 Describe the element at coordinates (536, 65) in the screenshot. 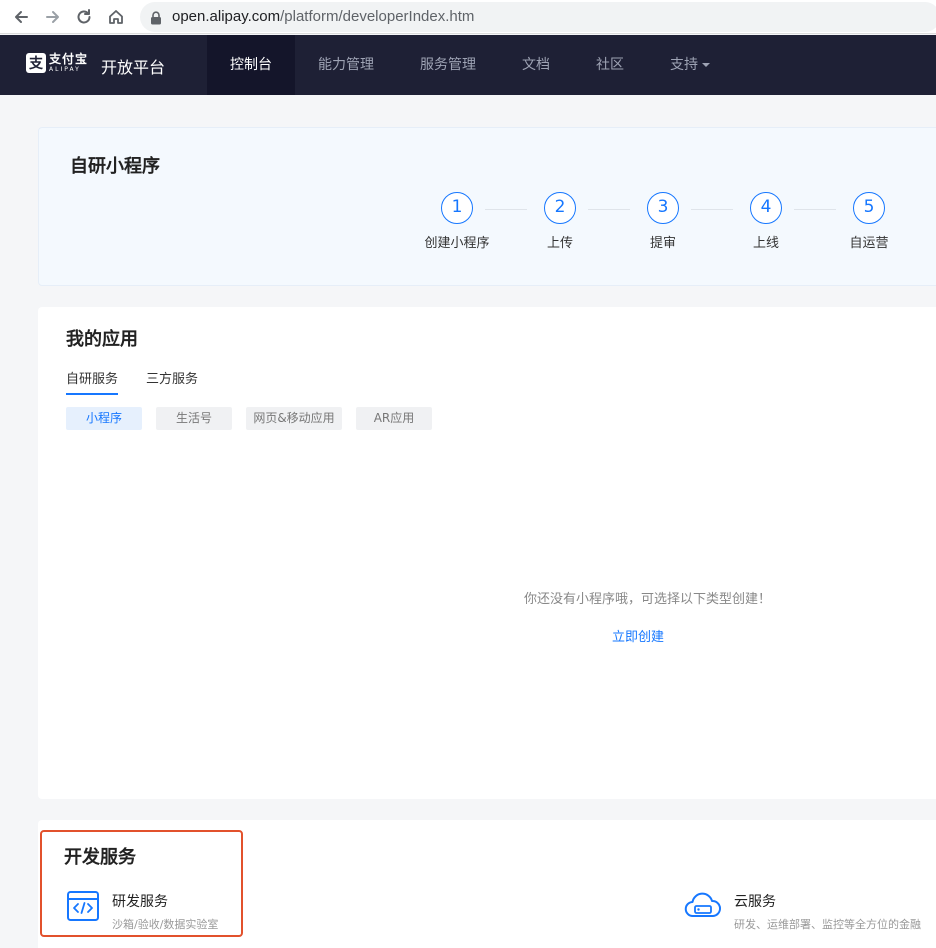

I see `nav-docs: 文档` at that location.